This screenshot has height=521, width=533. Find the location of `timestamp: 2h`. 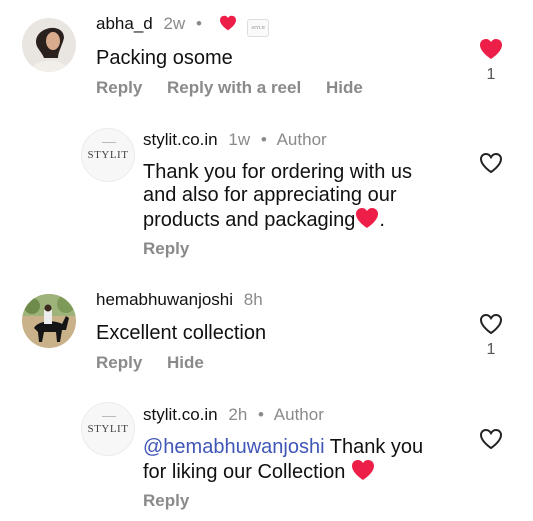

timestamp: 2h is located at coordinates (238, 414).